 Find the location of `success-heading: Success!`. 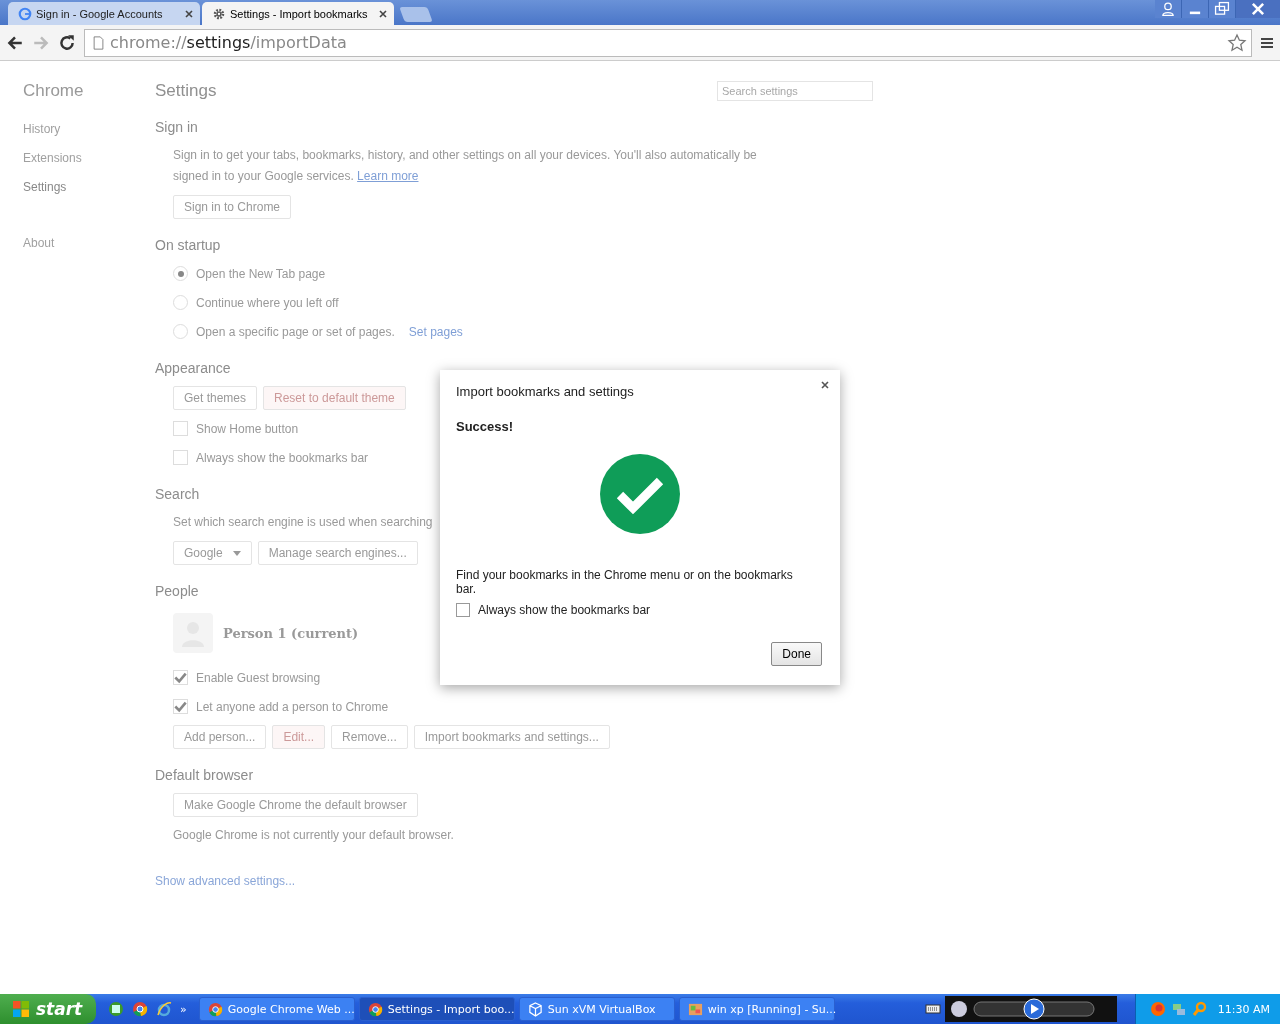

success-heading: Success! is located at coordinates (485, 426).